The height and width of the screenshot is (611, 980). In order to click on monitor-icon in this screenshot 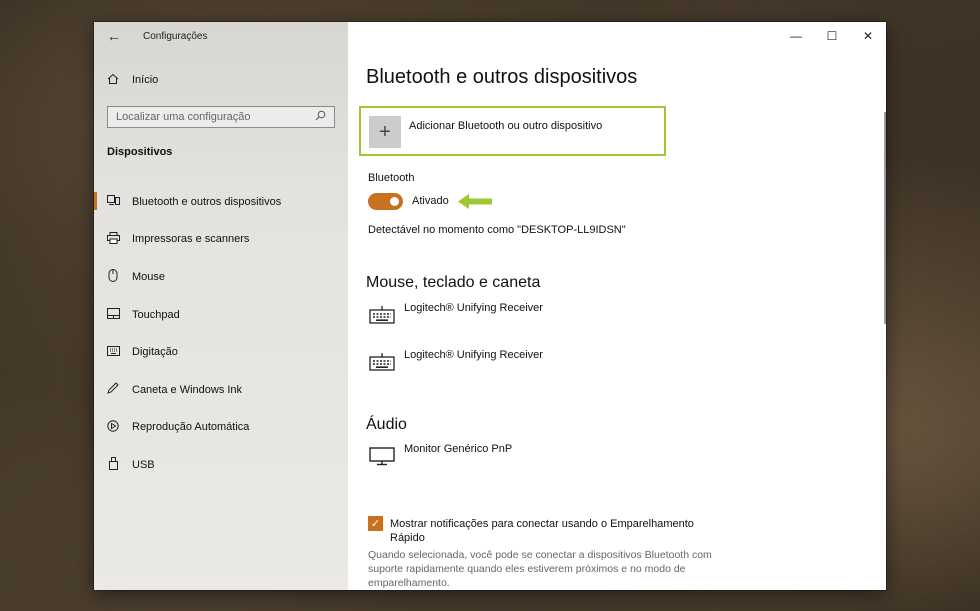, I will do `click(382, 456)`.